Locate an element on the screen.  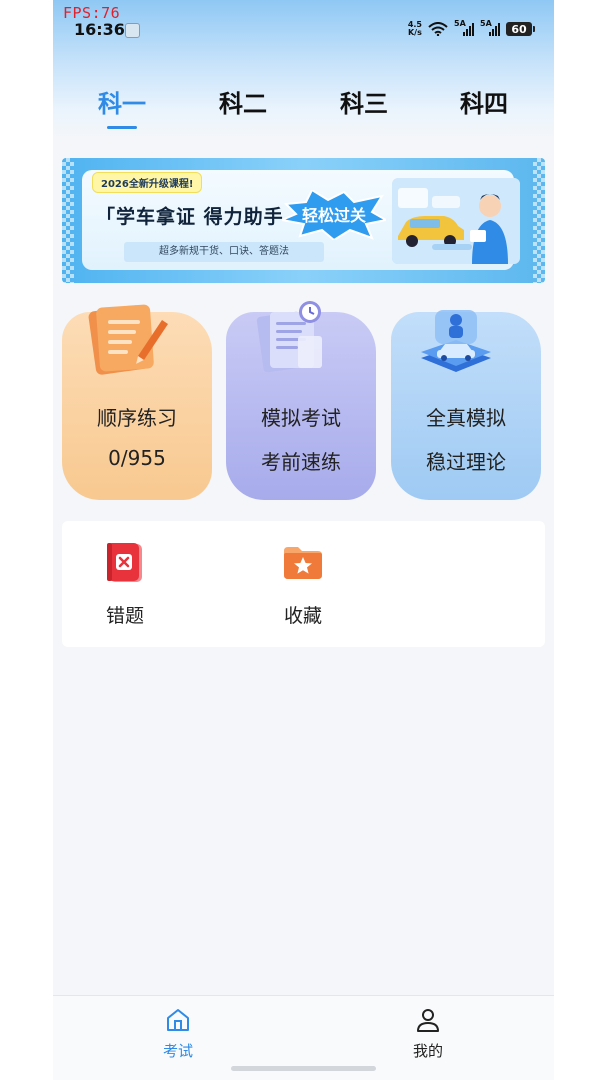
status-time: 16:36 is located at coordinates (99, 29).